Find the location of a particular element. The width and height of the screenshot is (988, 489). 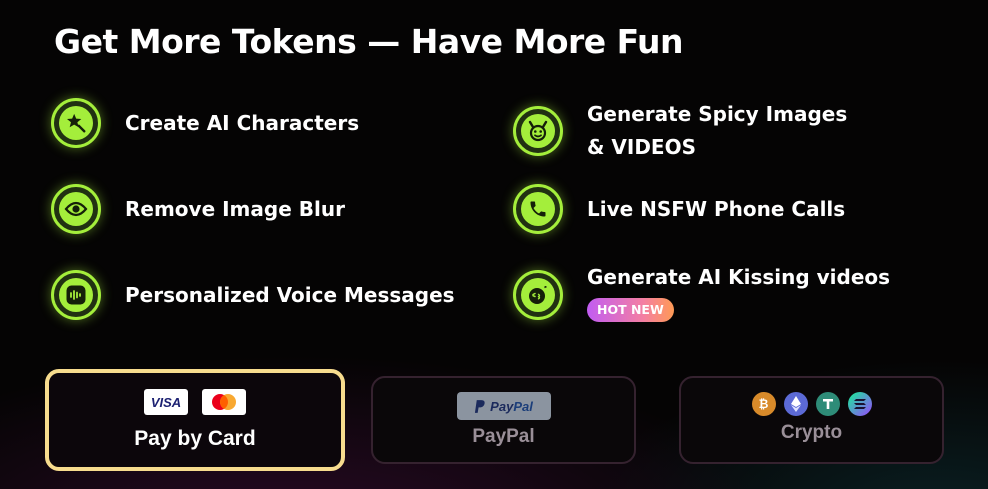

kiss-face-icon is located at coordinates (538, 295).